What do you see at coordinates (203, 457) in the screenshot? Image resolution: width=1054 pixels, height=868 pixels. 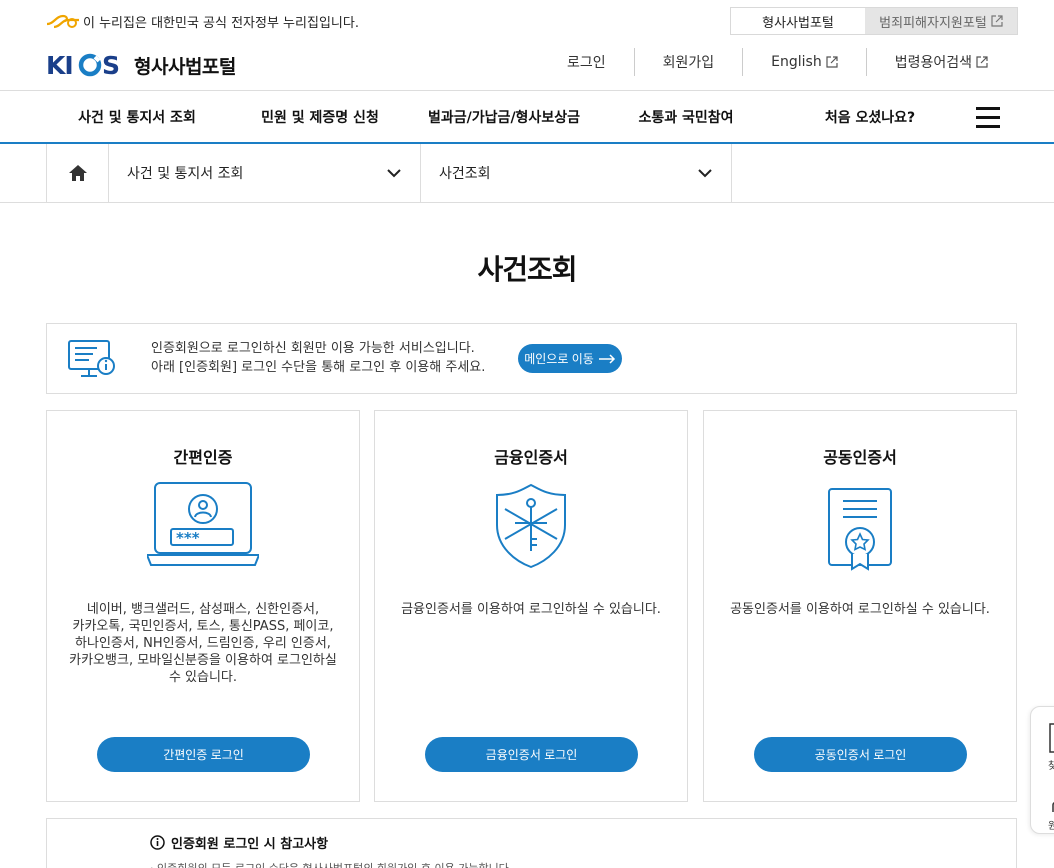 I see `card-title: 간편인증` at bounding box center [203, 457].